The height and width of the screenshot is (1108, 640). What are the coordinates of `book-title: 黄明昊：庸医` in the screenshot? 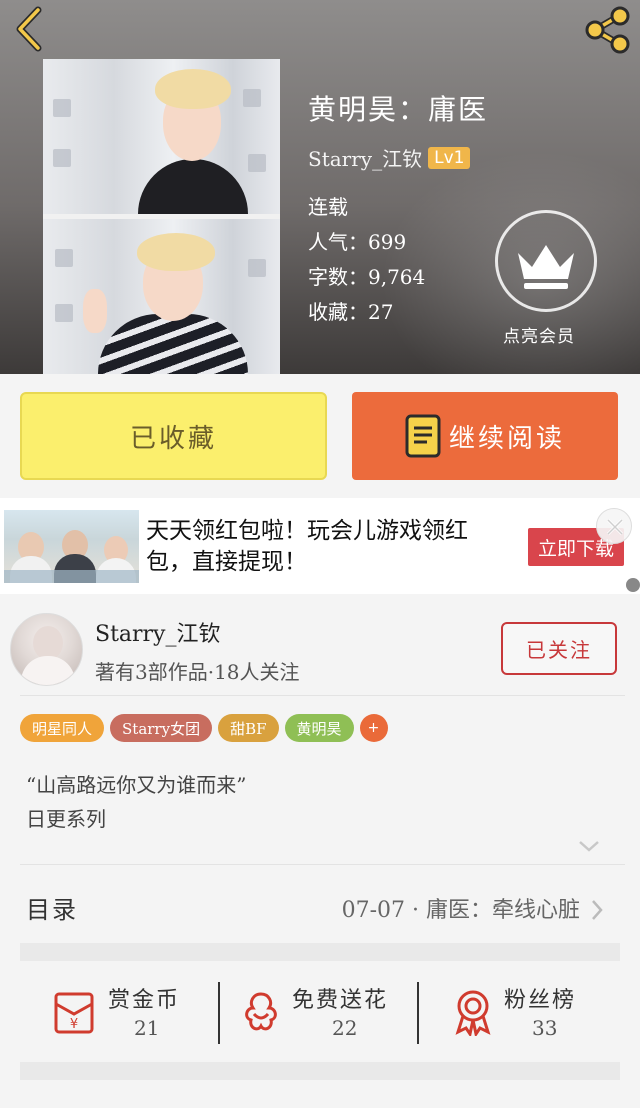 It's located at (398, 109).